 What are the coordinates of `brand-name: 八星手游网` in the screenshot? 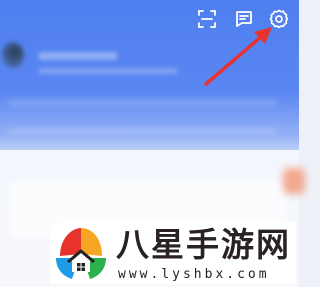 It's located at (203, 244).